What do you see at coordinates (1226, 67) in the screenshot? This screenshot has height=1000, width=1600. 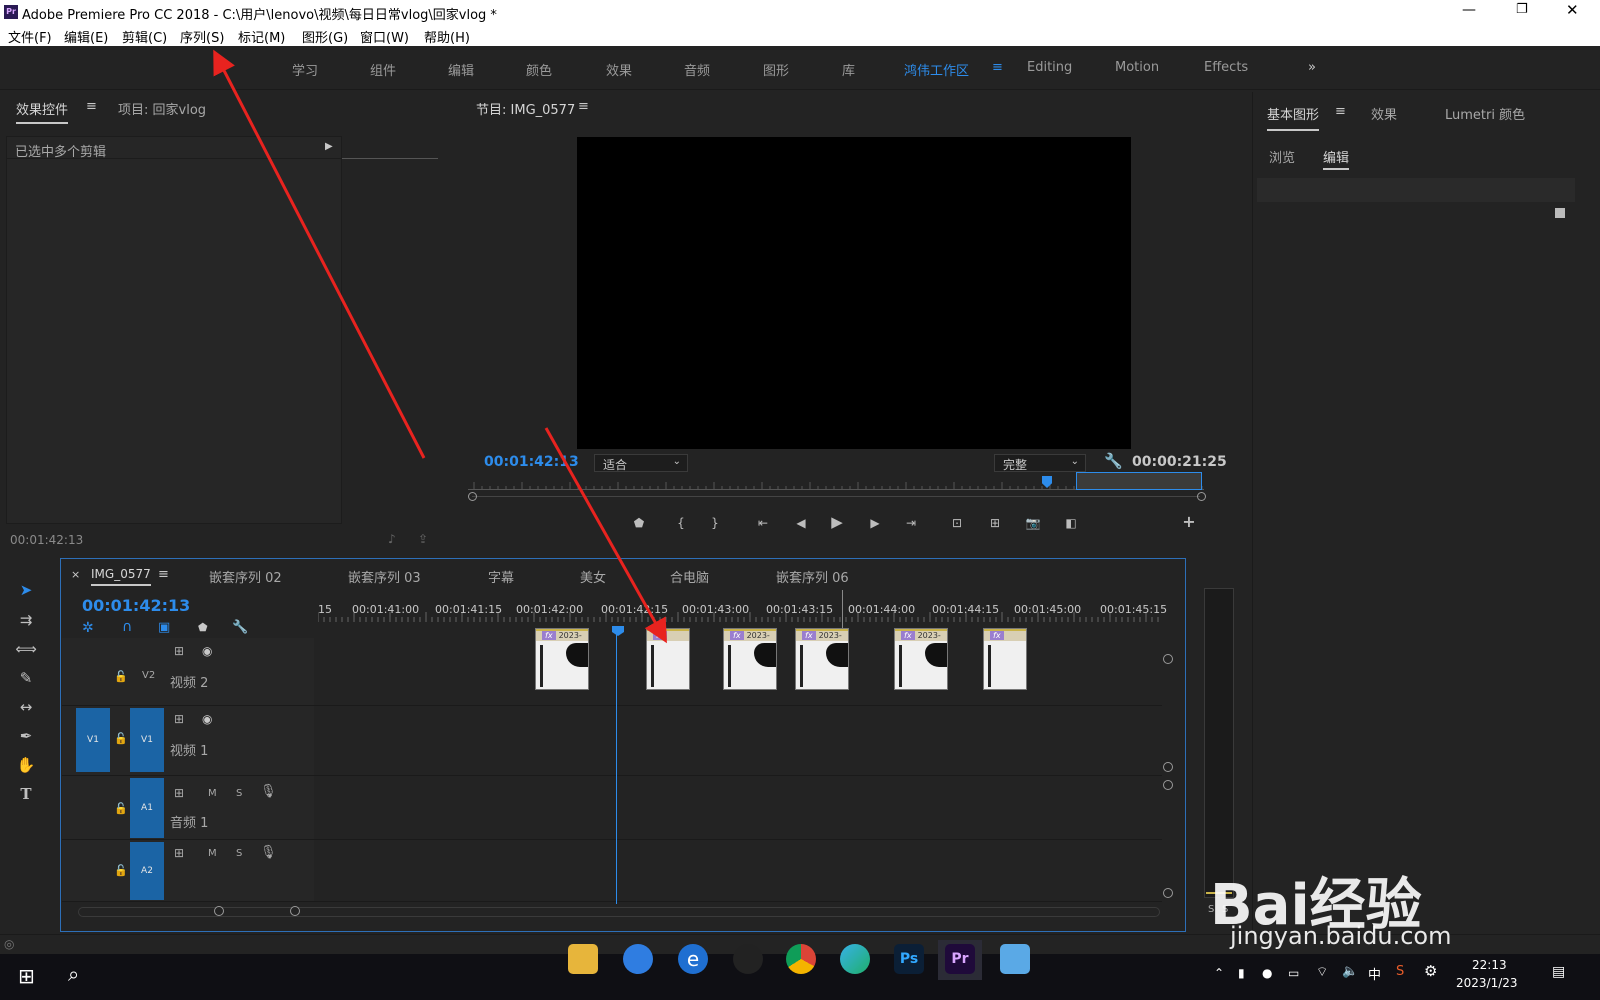 I see `workspace-effects: Effects` at bounding box center [1226, 67].